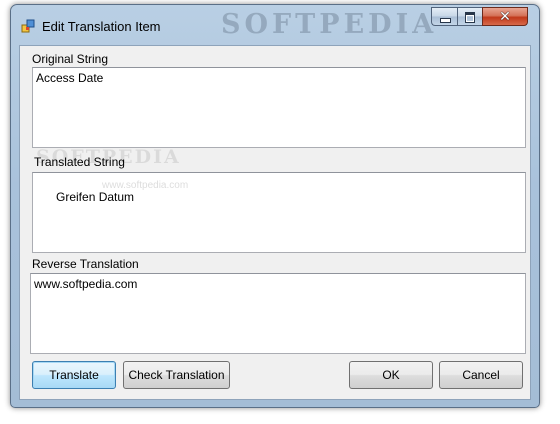  Describe the element at coordinates (444, 16) in the screenshot. I see `minimize-button` at that location.